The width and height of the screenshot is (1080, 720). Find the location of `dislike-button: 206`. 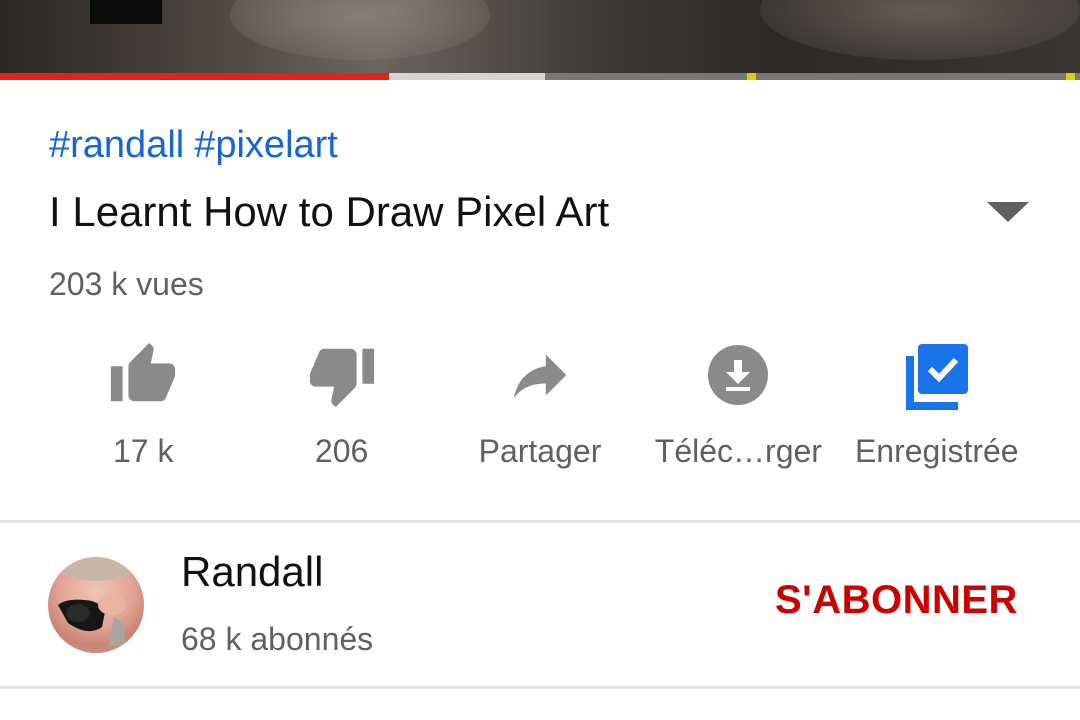

dislike-button: 206 is located at coordinates (341, 410).